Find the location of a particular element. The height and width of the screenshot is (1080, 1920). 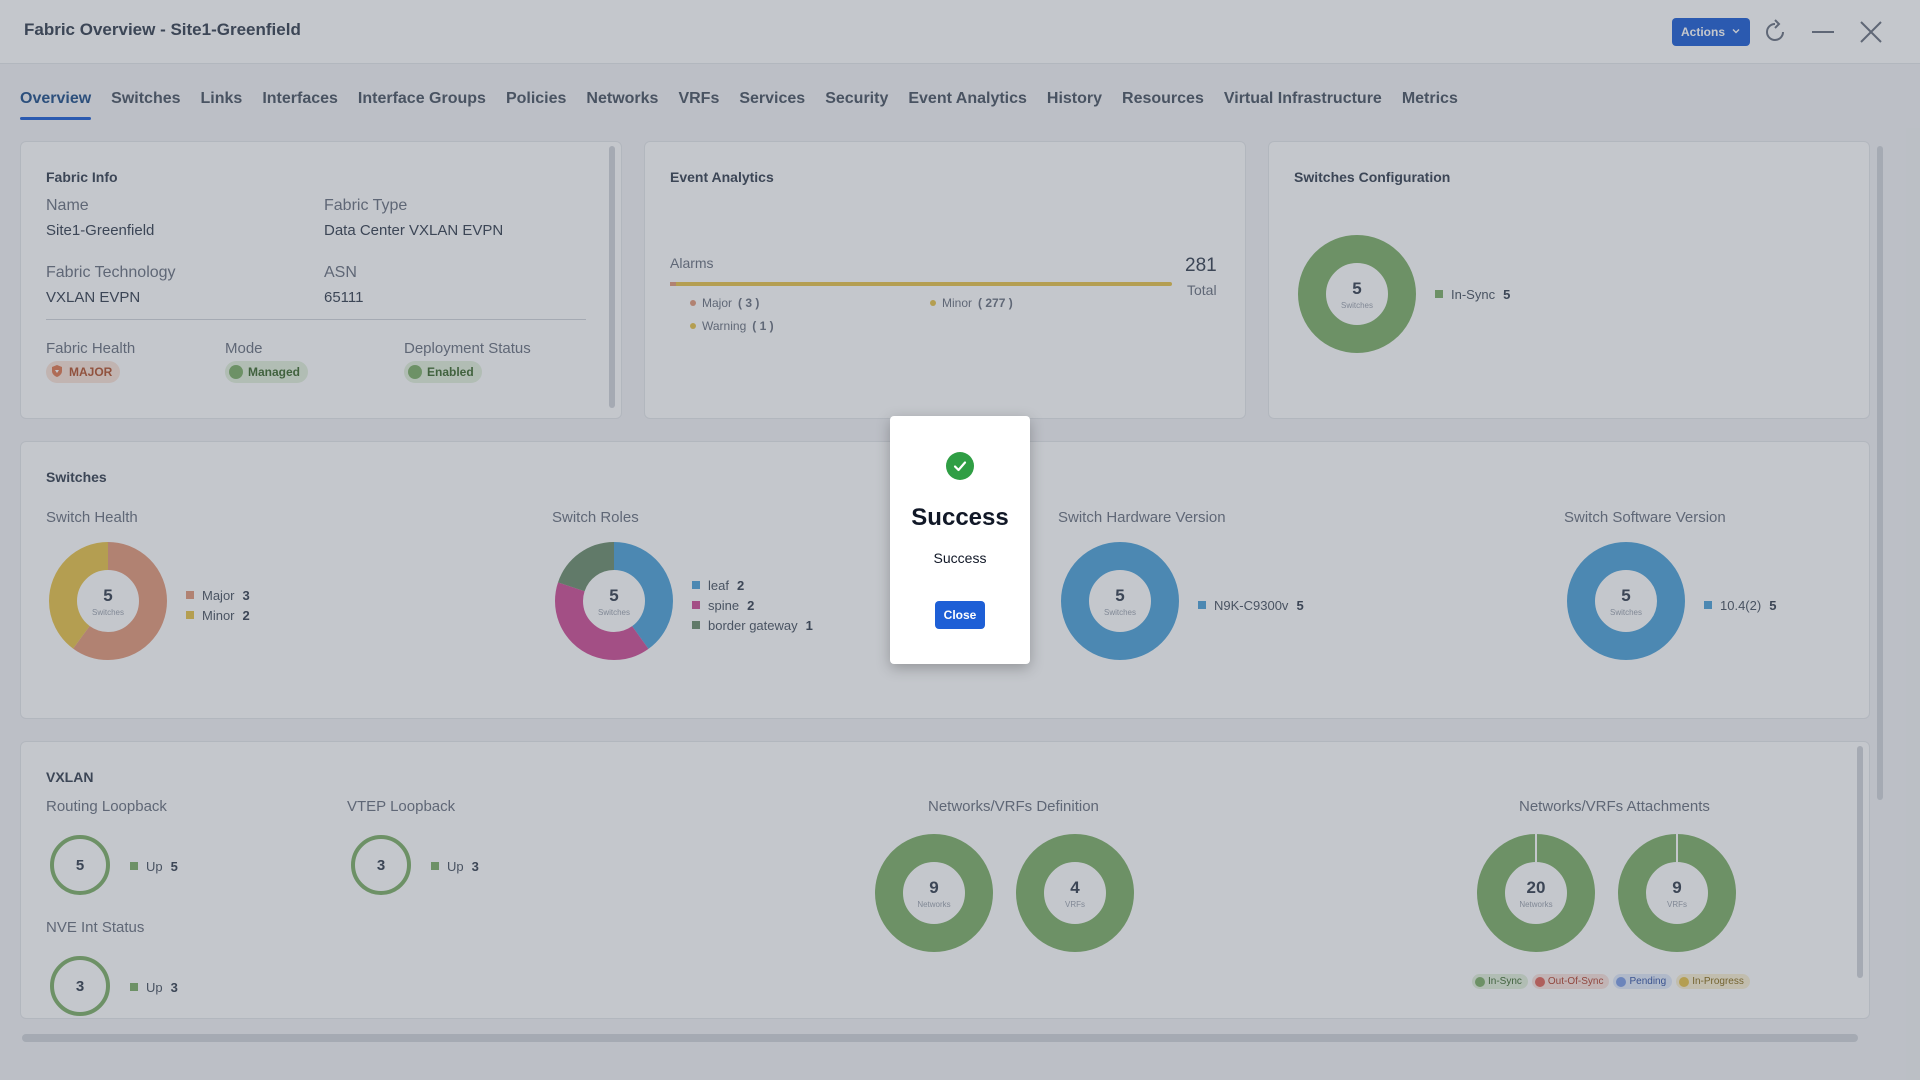

success-dialog: Success Success Close is located at coordinates (960, 540).